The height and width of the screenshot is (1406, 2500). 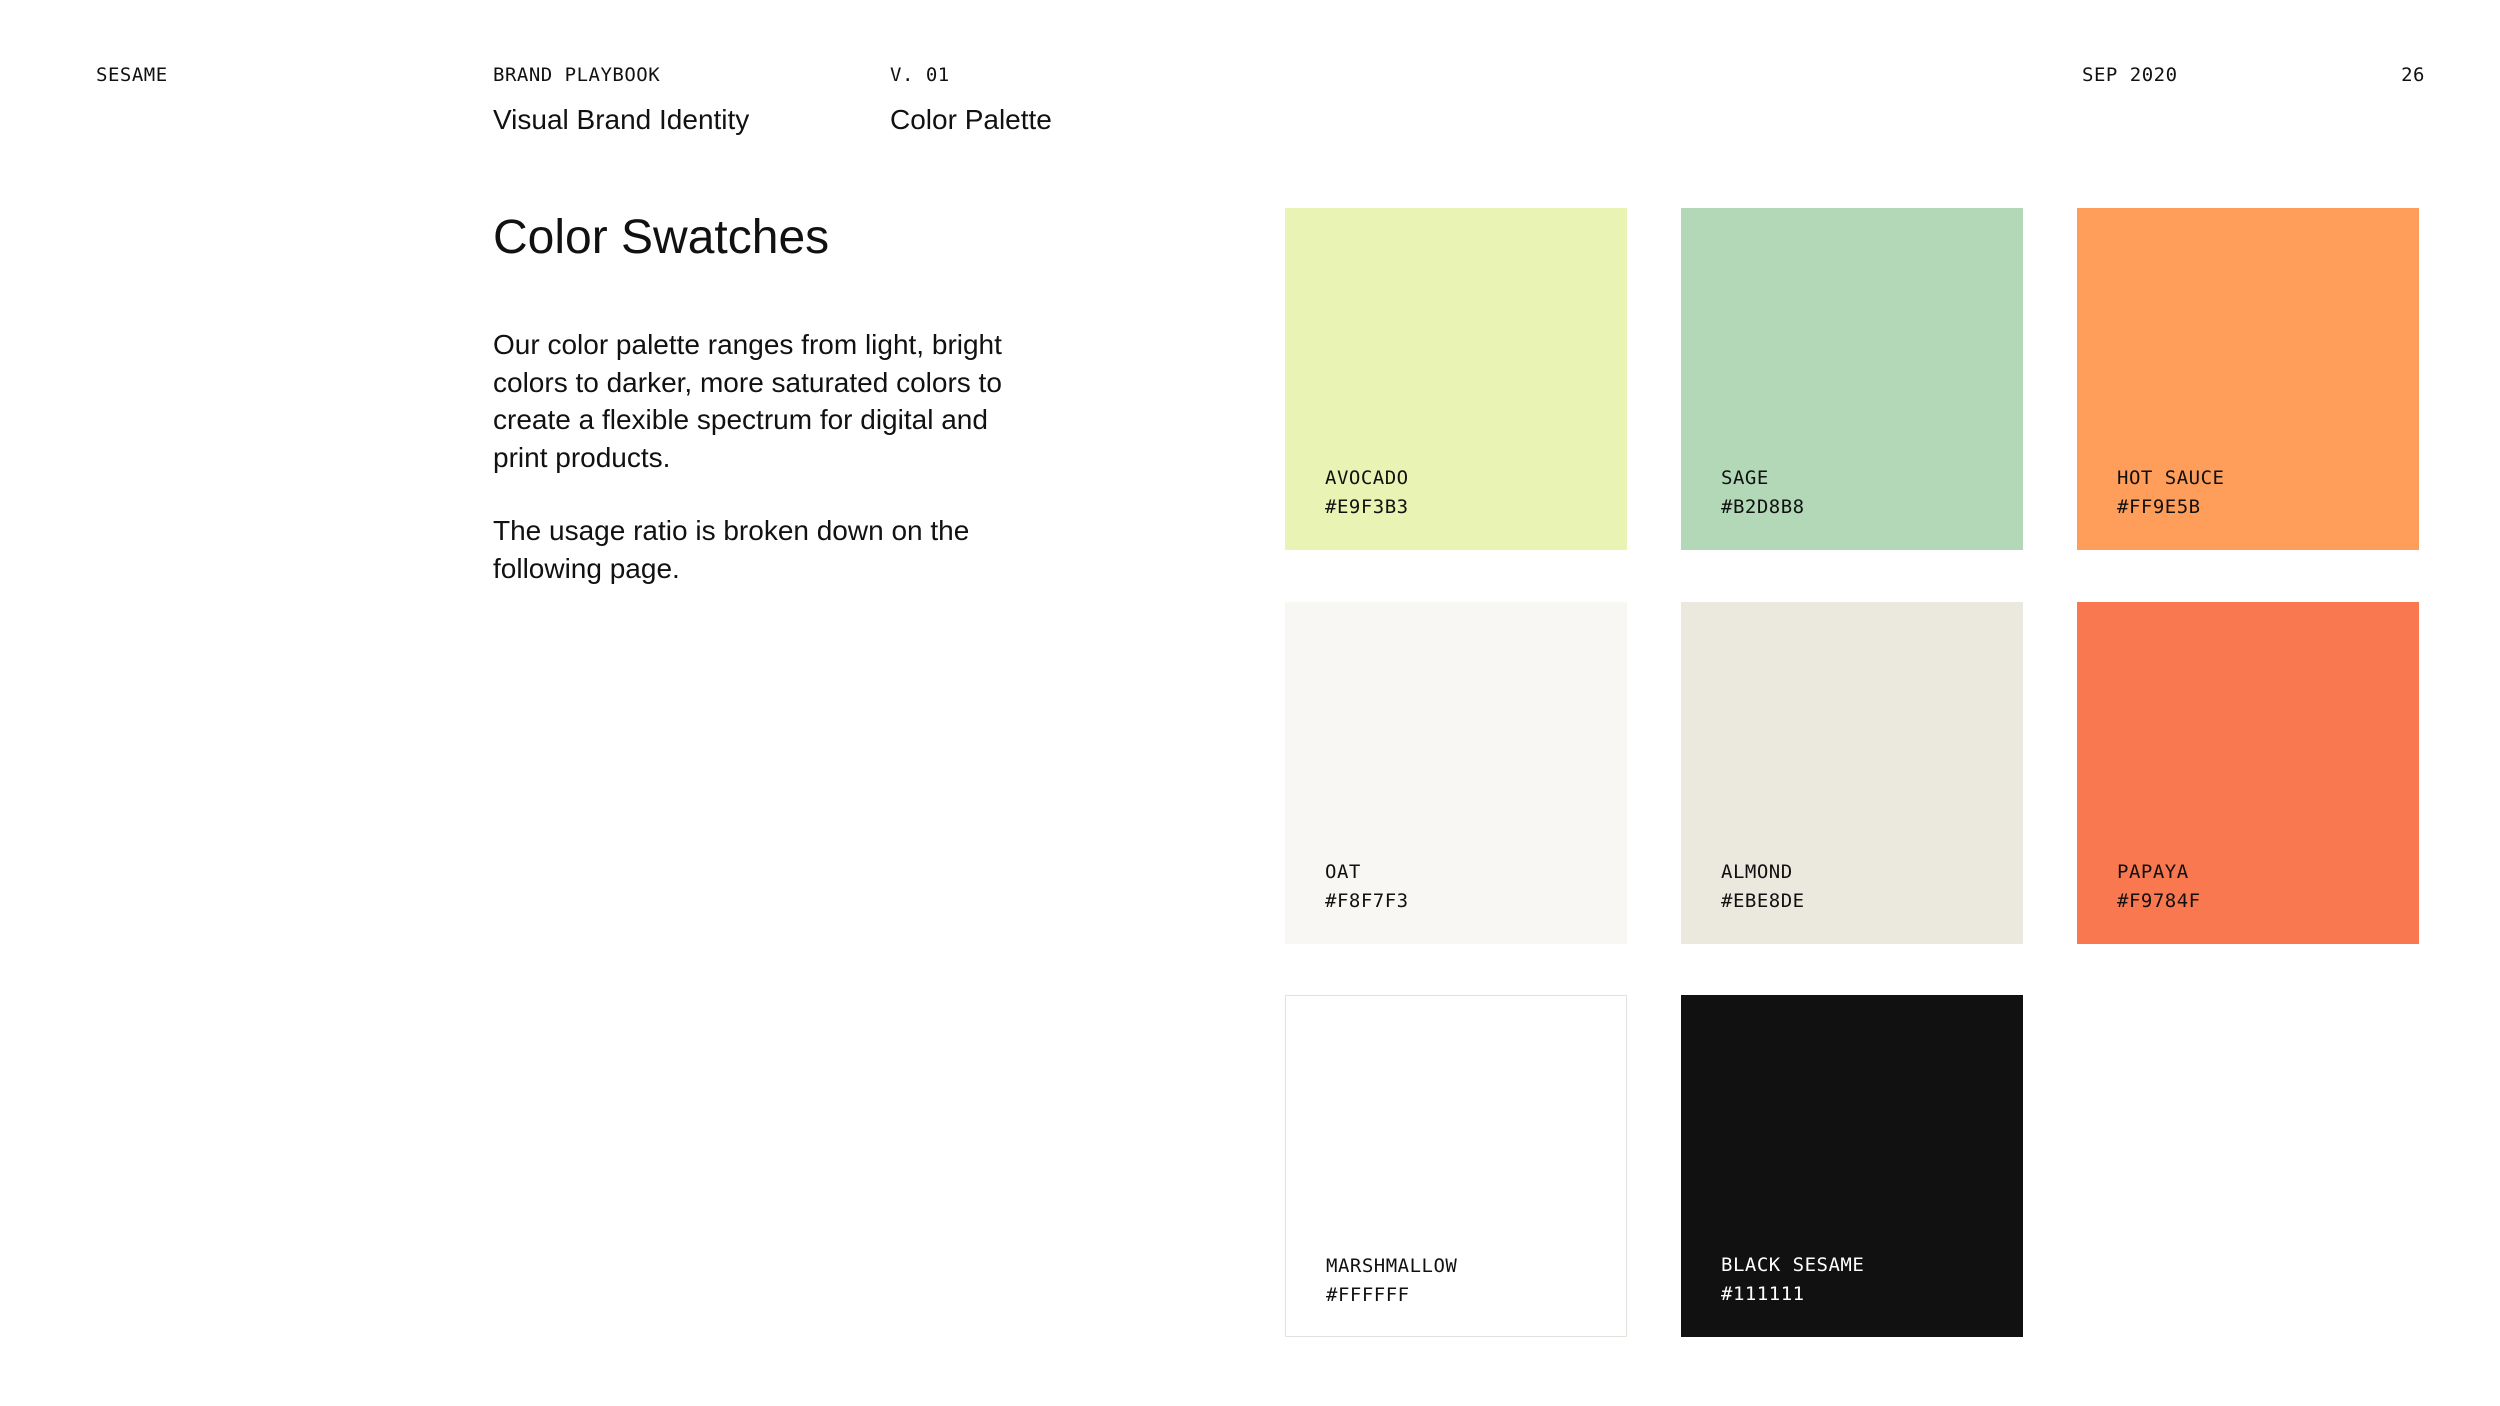 What do you see at coordinates (1757, 872) in the screenshot?
I see `swatch-name: ALMOND` at bounding box center [1757, 872].